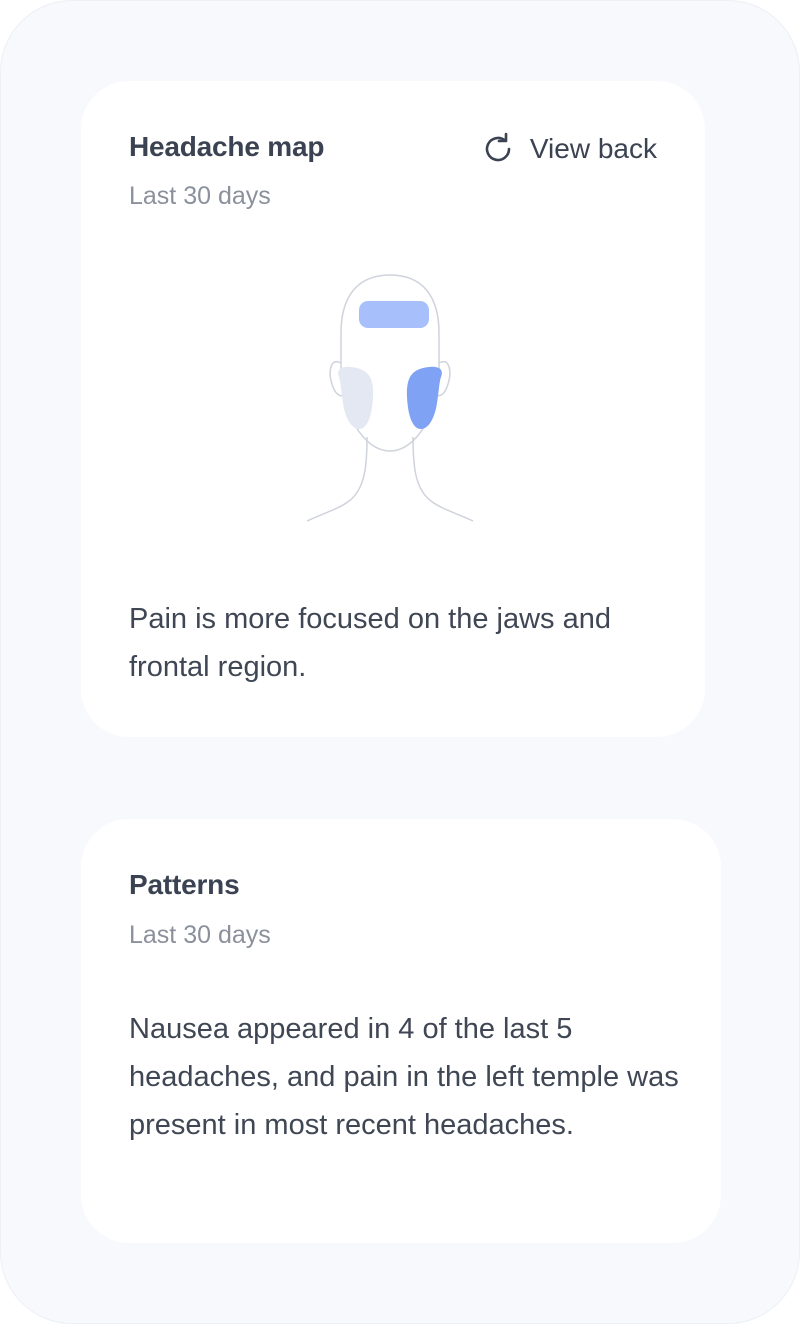  What do you see at coordinates (424, 397) in the screenshot?
I see `pain-region-left-jaw` at bounding box center [424, 397].